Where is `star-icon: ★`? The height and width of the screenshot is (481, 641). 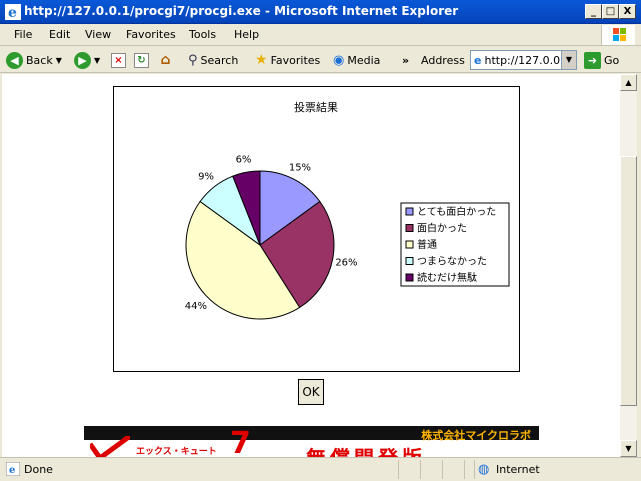
star-icon: ★ is located at coordinates (261, 60).